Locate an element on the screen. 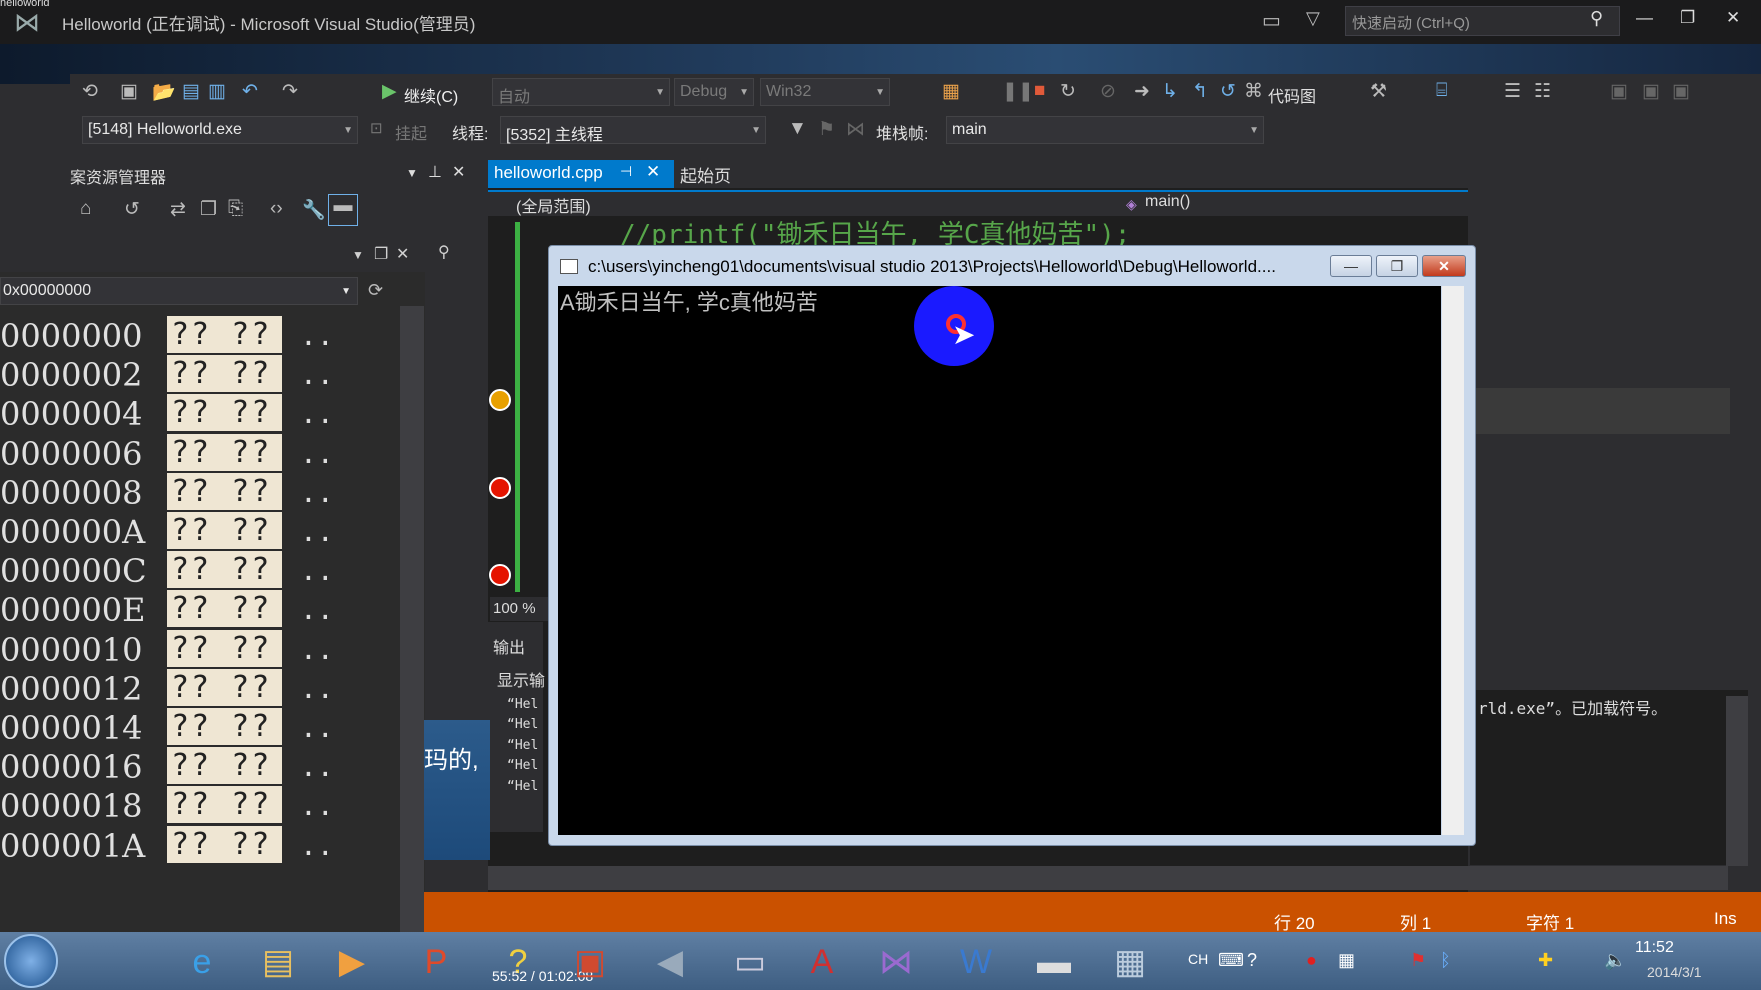  file-explorer-icon: ▤ is located at coordinates (278, 962).